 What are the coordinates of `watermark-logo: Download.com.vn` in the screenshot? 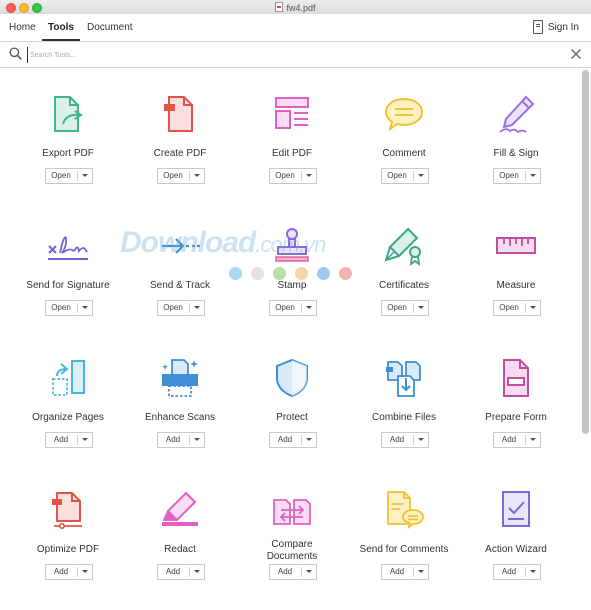 It's located at (223, 243).